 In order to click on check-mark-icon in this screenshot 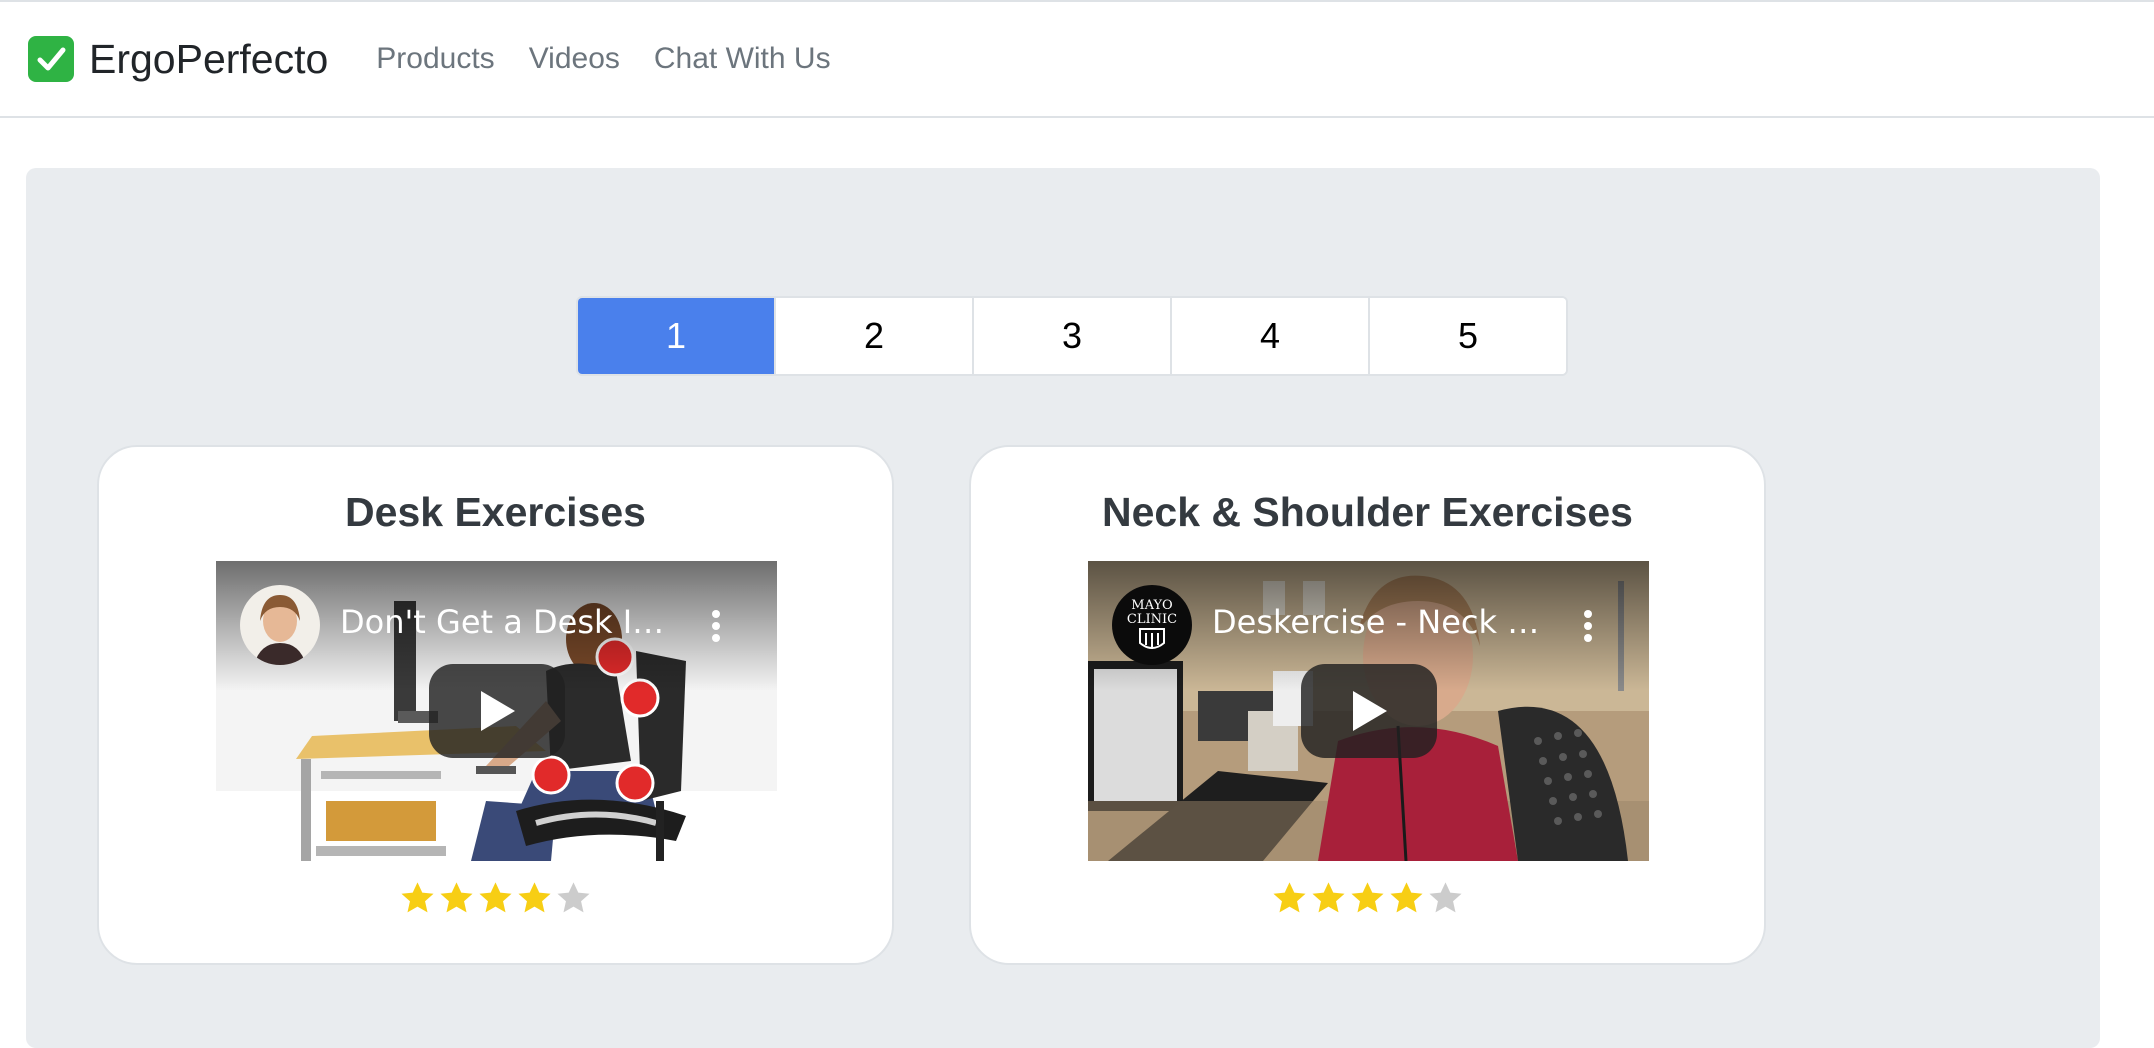, I will do `click(51, 59)`.